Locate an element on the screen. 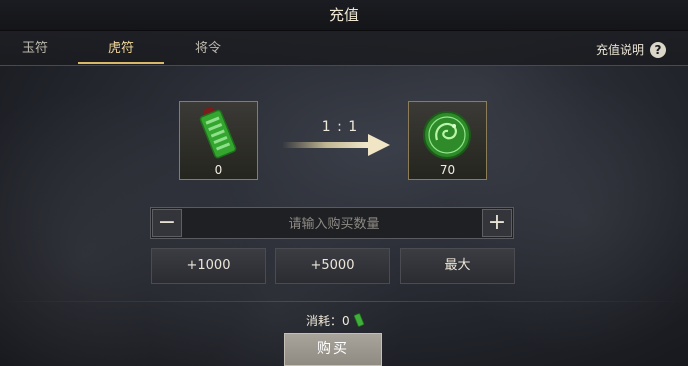  quantity-stepper: − + is located at coordinates (332, 223).